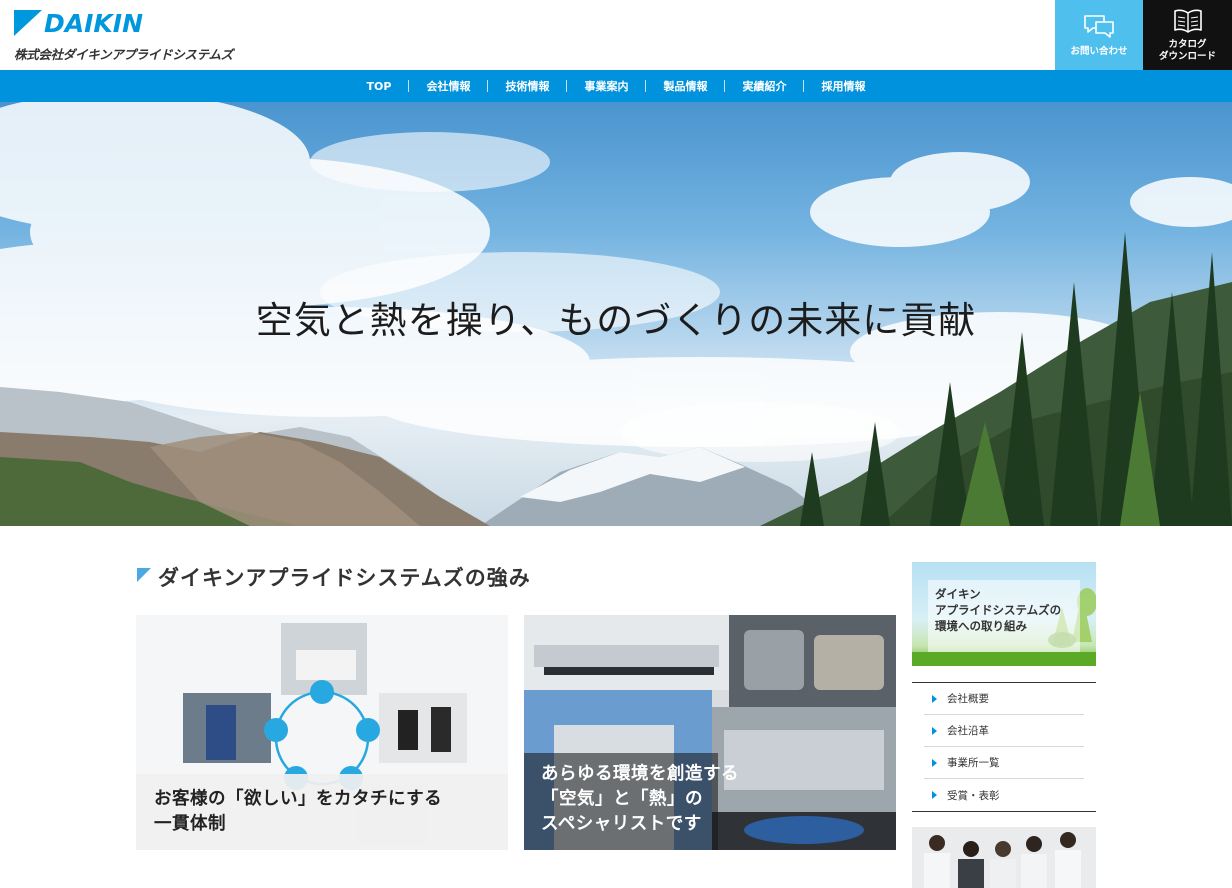 This screenshot has width=1232, height=888. Describe the element at coordinates (622, 799) in the screenshot. I see `caption-line: 「空気」と「熱」の` at that location.